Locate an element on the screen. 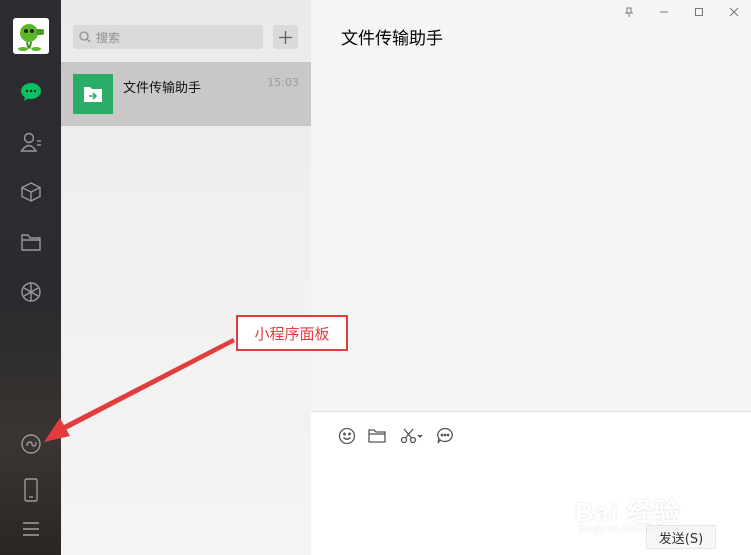 This screenshot has height=555, width=751. add-button is located at coordinates (285, 37).